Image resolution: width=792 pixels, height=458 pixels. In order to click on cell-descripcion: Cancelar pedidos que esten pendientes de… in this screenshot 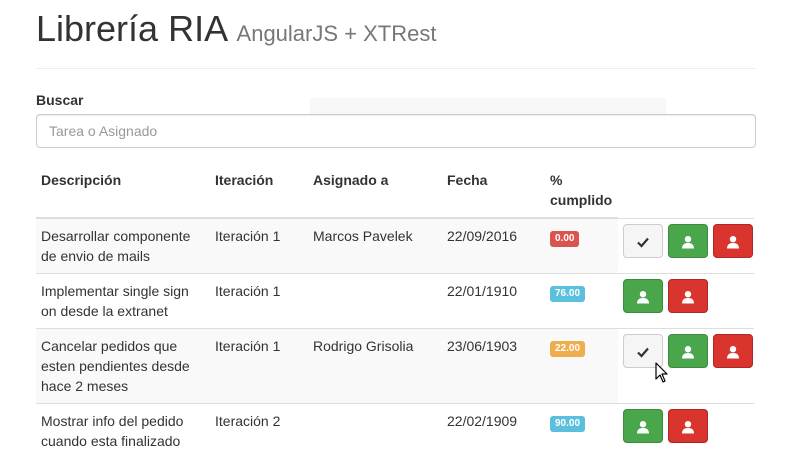, I will do `click(123, 366)`.